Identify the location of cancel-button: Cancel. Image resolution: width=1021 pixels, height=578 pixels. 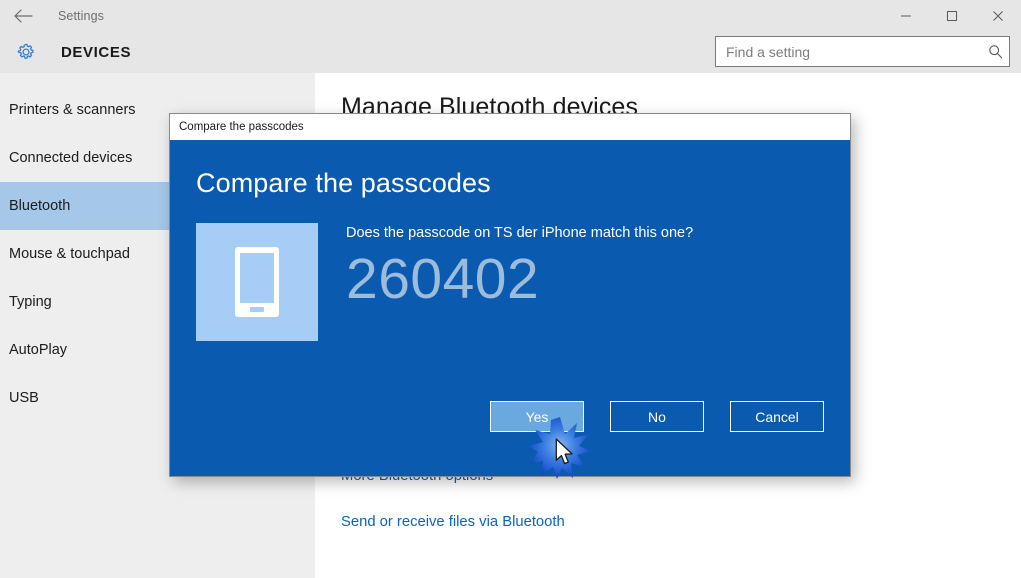
(777, 416).